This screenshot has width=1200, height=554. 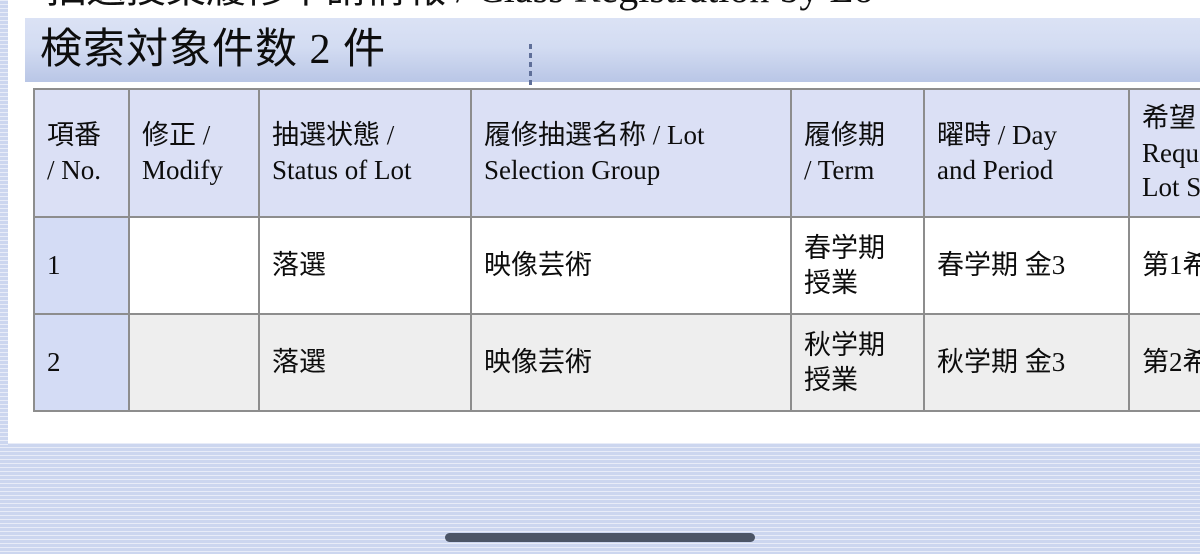 I want to click on column-header-group: 履修抽選名称 / Lot Selection Group, so click(x=631, y=153).